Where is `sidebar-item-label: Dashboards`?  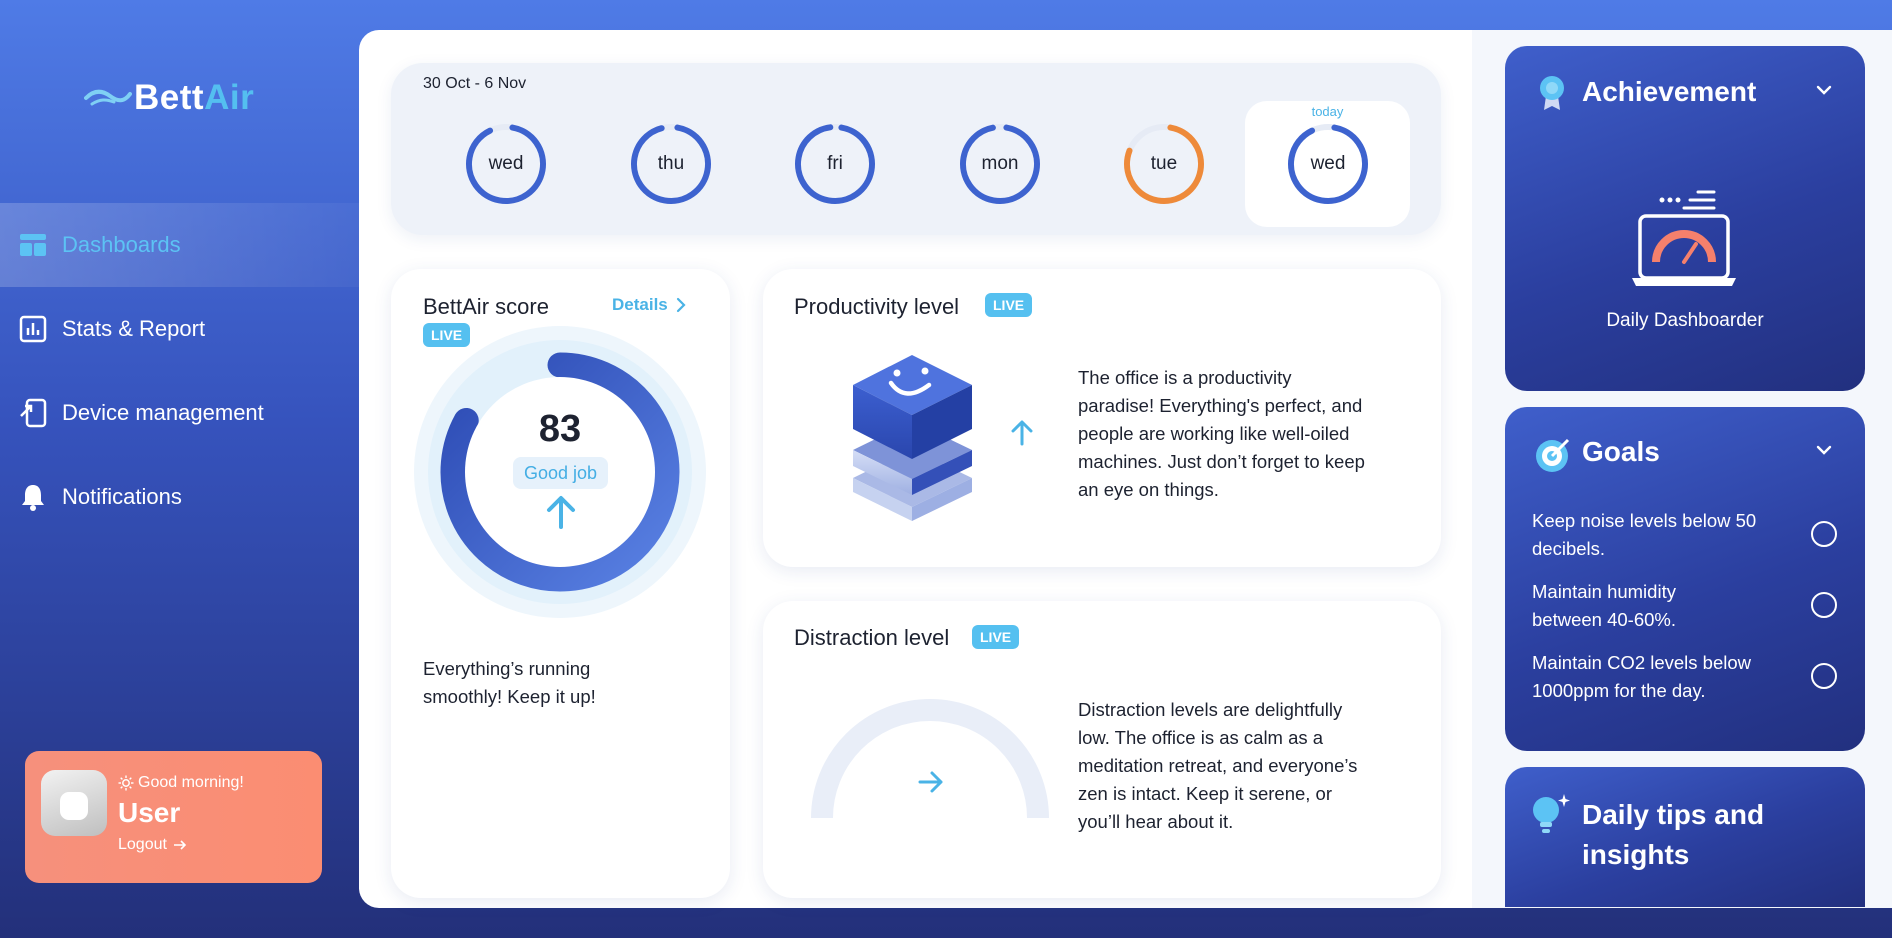 sidebar-item-label: Dashboards is located at coordinates (121, 244).